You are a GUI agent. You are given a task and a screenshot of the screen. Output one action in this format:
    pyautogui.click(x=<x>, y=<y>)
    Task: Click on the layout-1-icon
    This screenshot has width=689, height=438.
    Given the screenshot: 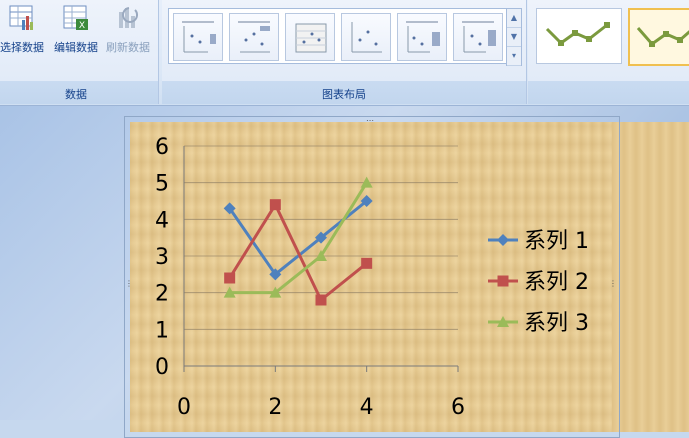 What is the action you would take?
    pyautogui.click(x=199, y=37)
    